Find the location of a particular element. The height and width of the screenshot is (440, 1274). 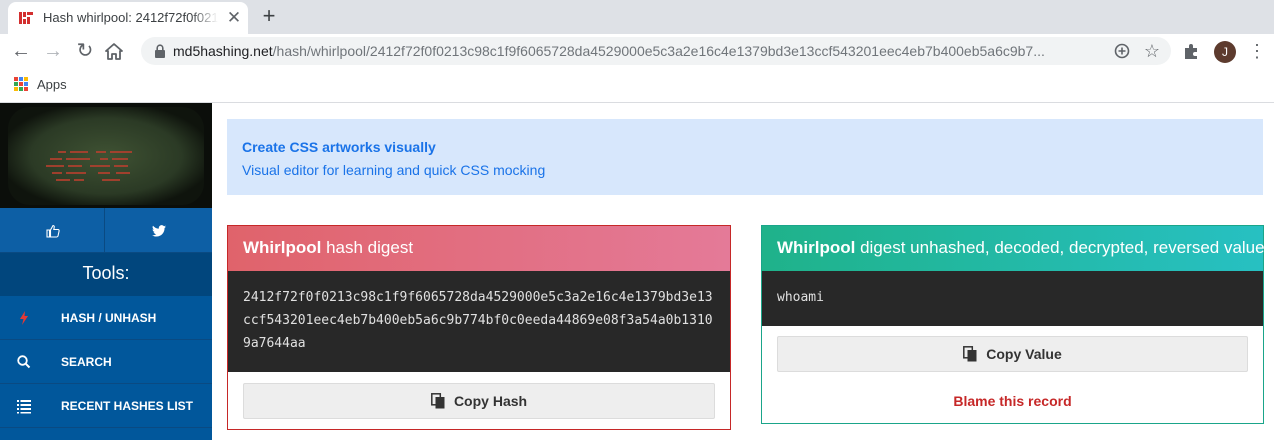

twitter-button is located at coordinates (159, 230).